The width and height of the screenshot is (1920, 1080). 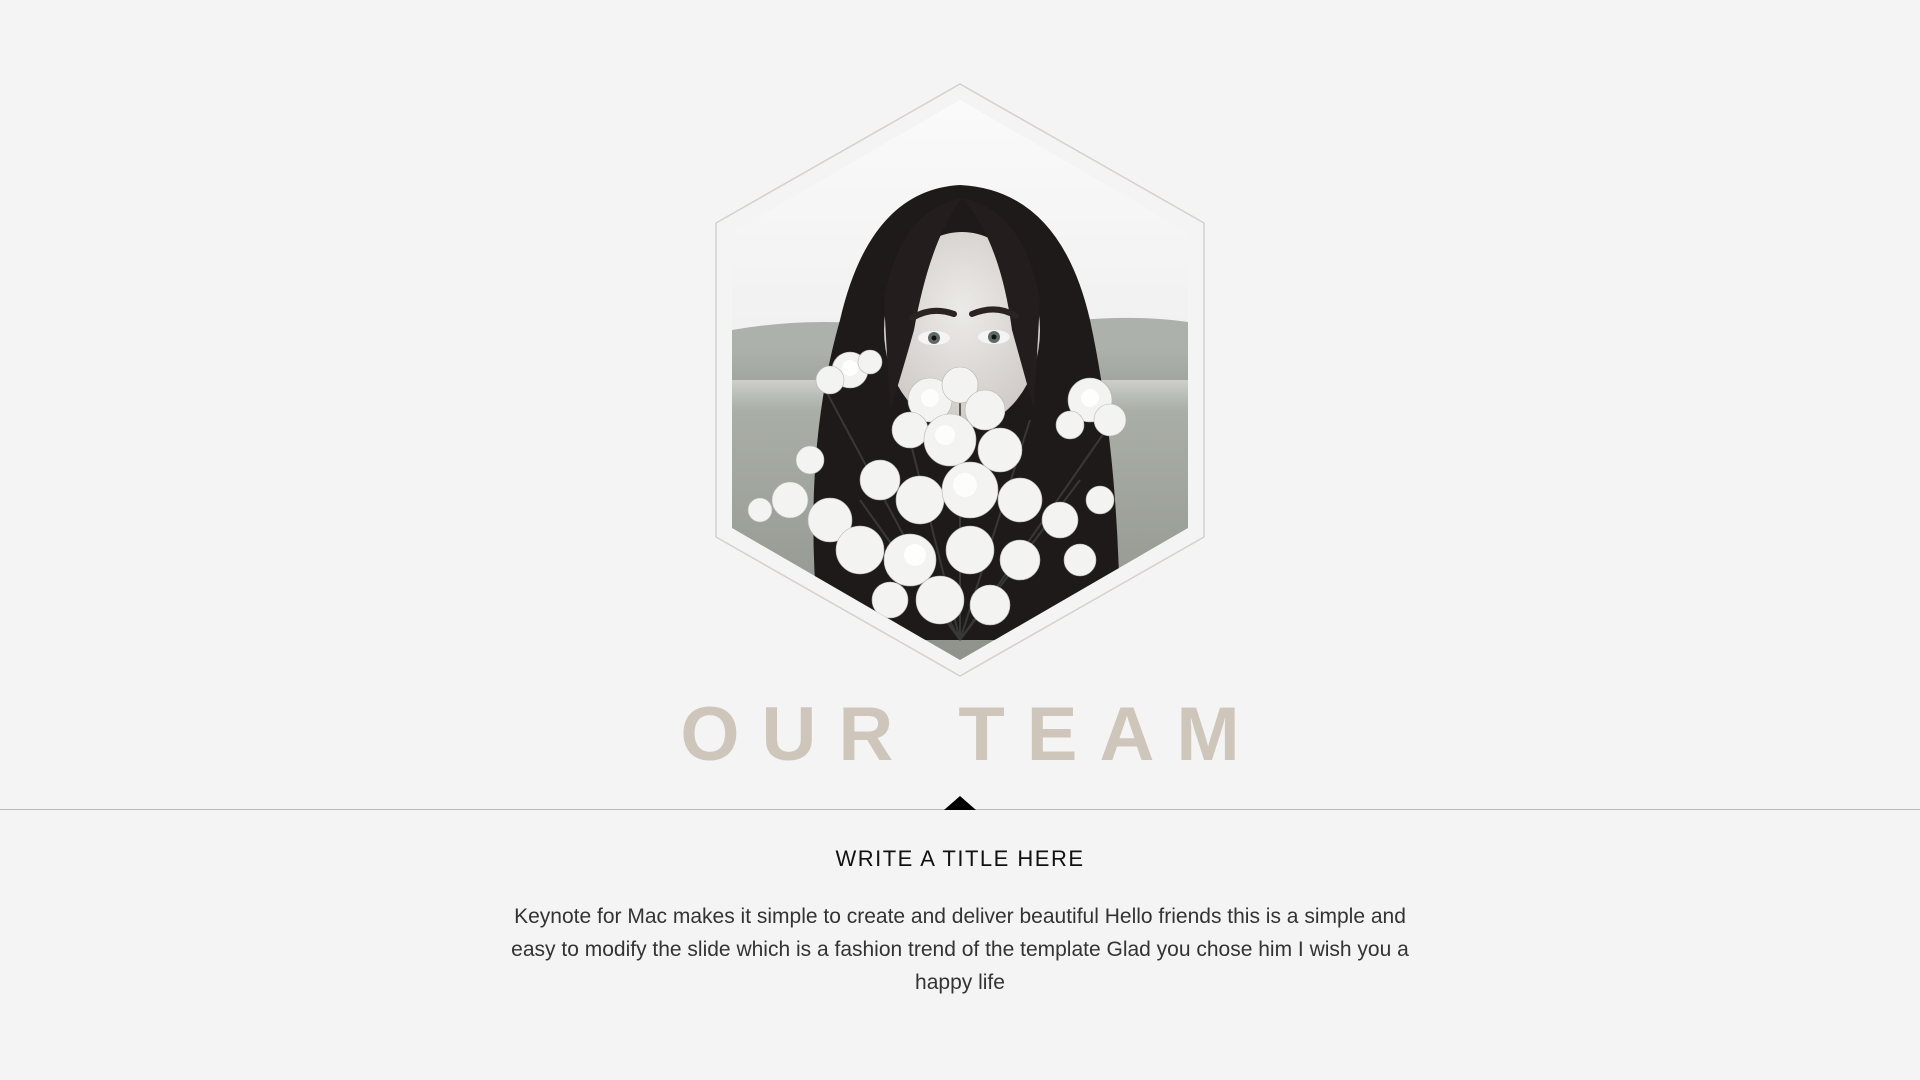 I want to click on portrait-hexagon, so click(x=960, y=380).